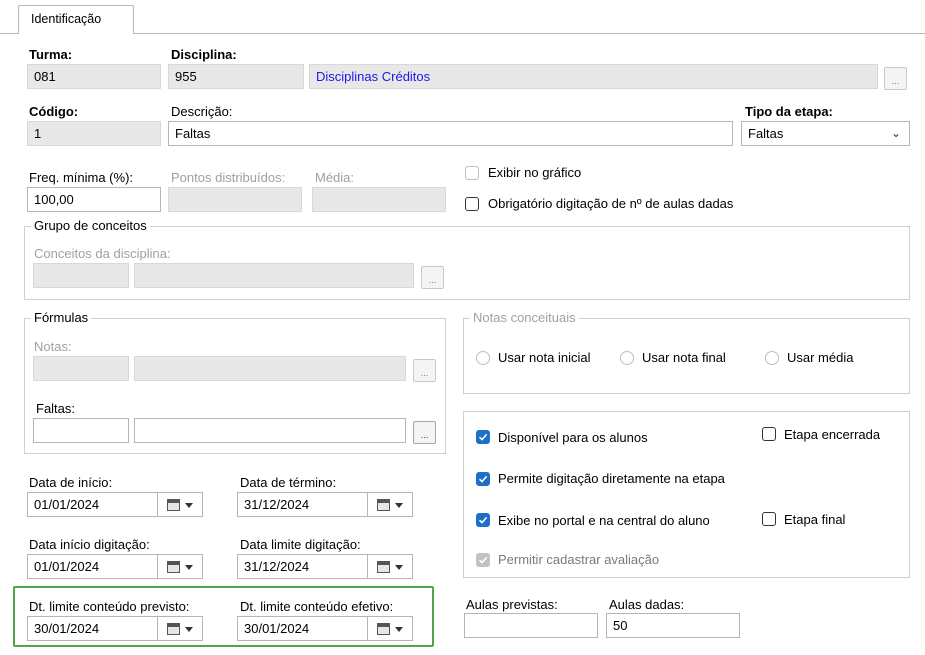 This screenshot has width=925, height=655. Describe the element at coordinates (604, 520) in the screenshot. I see `exibe-portal-label: Exibe no portal e na central do aluno` at that location.